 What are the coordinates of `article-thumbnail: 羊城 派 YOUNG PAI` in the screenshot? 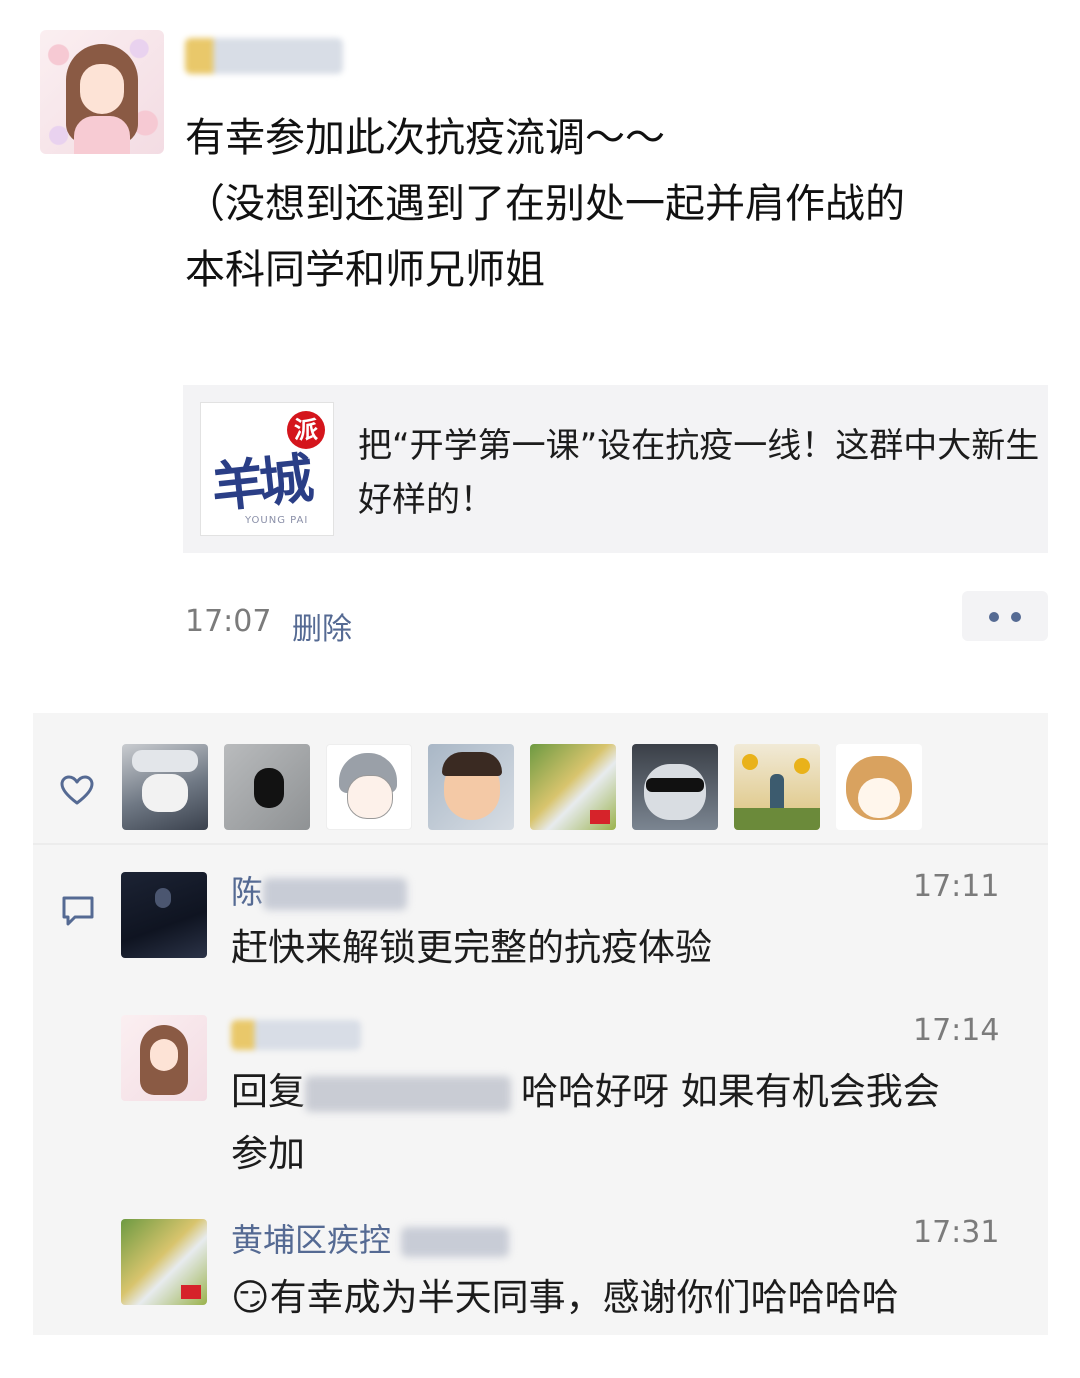 It's located at (267, 469).